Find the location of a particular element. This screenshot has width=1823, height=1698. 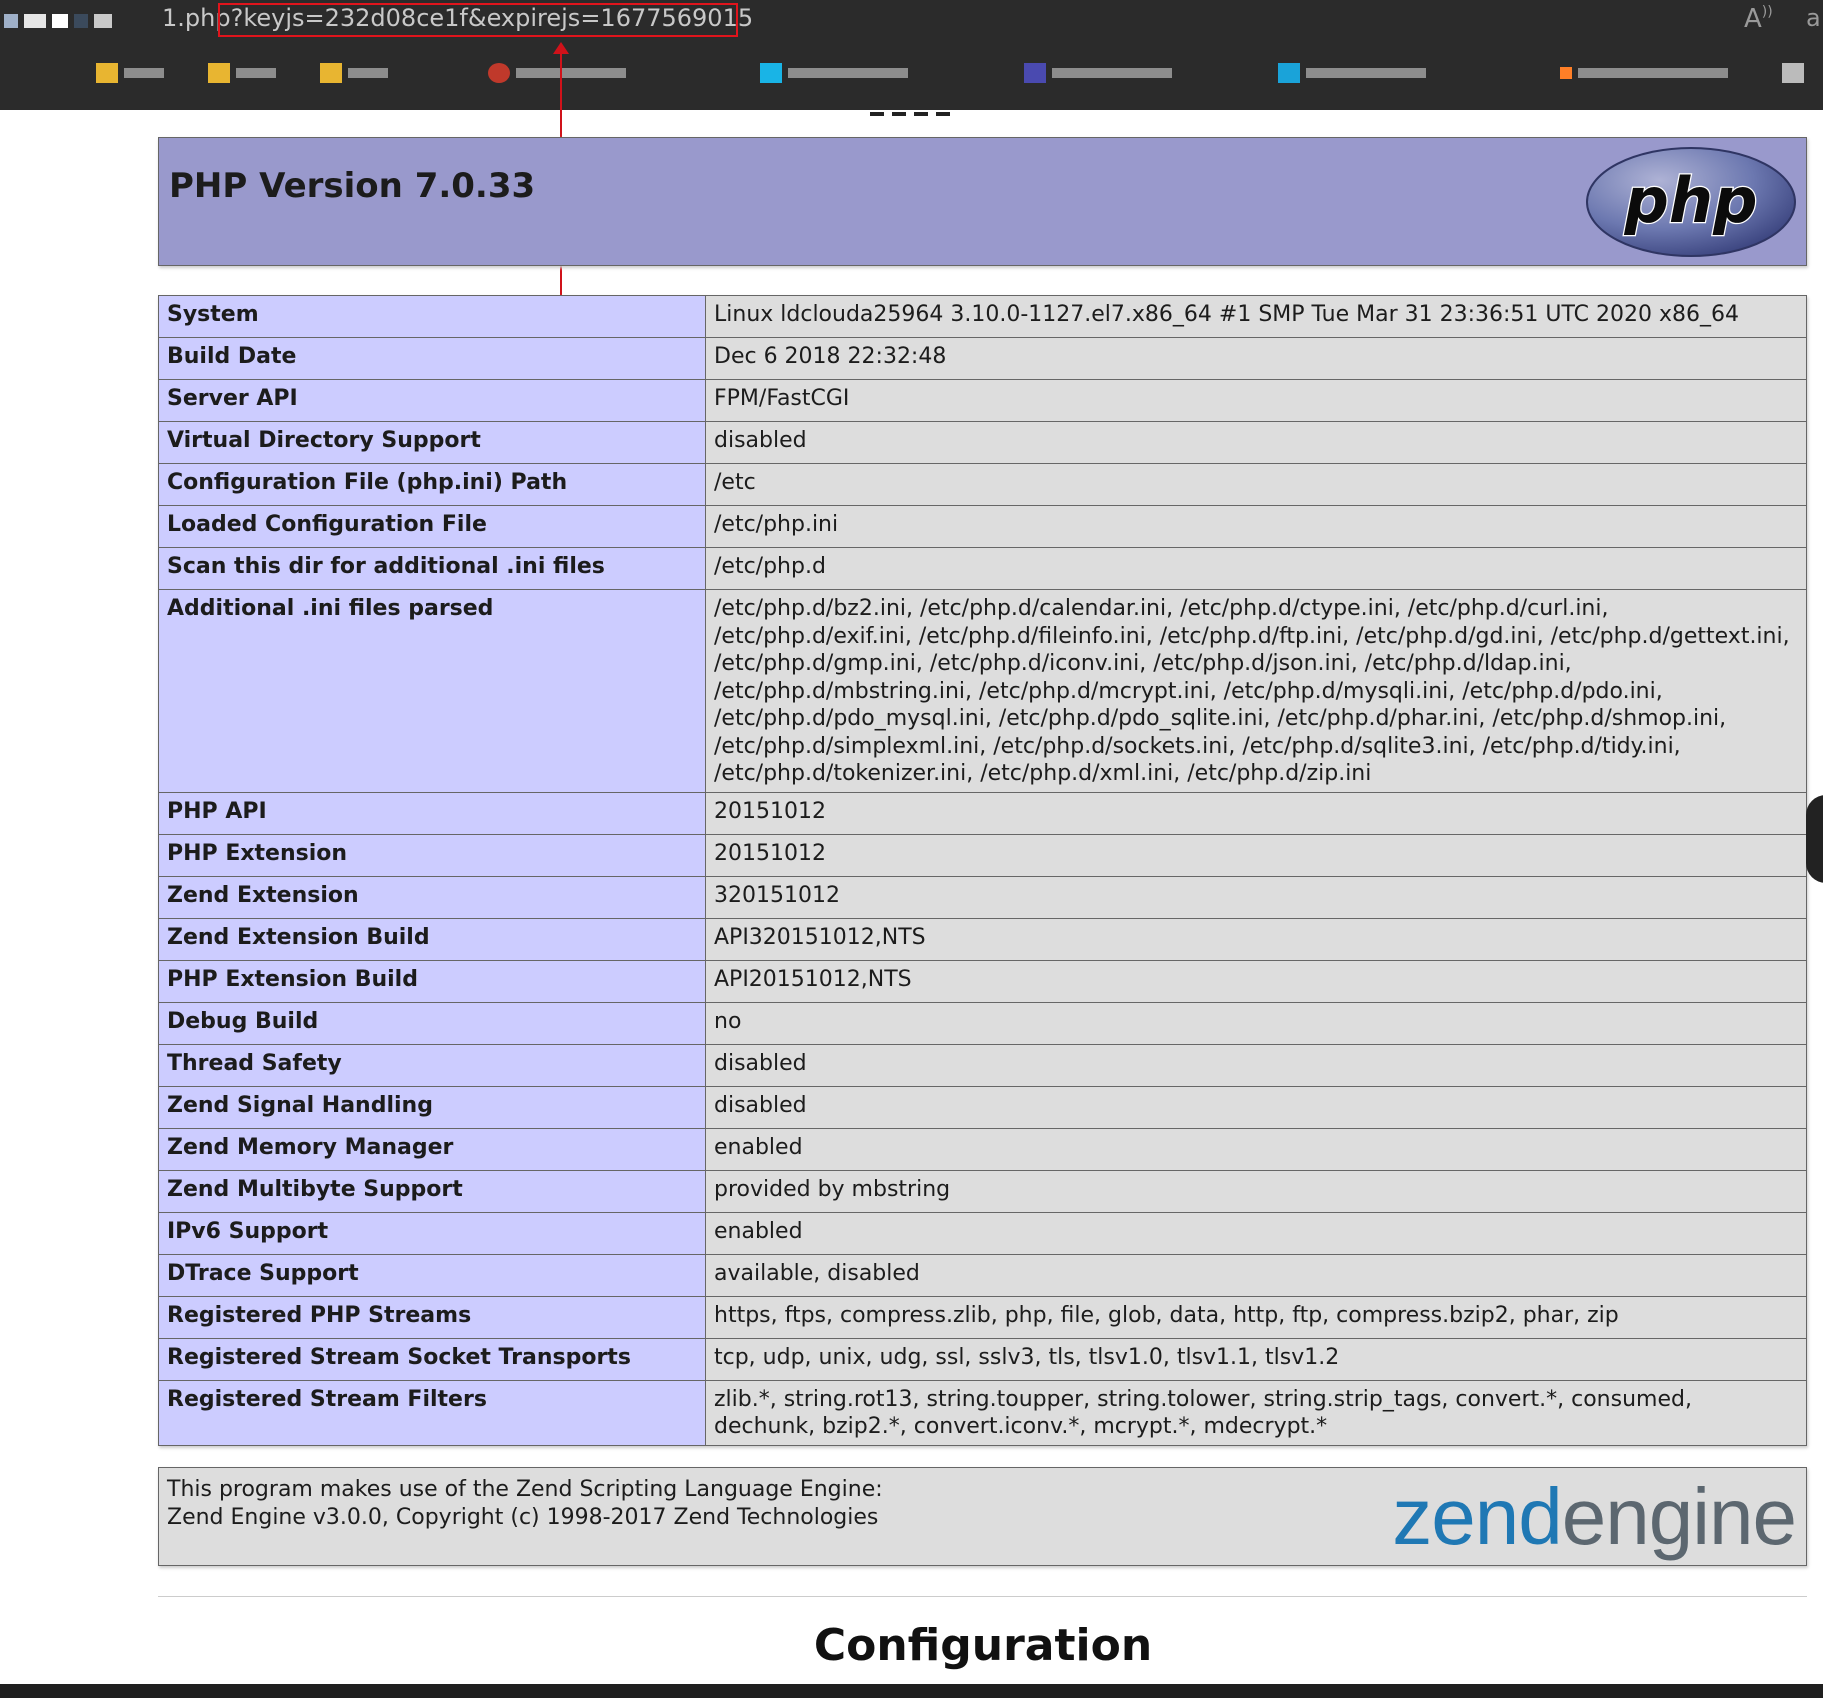

row-value: 320151012 is located at coordinates (1256, 897).